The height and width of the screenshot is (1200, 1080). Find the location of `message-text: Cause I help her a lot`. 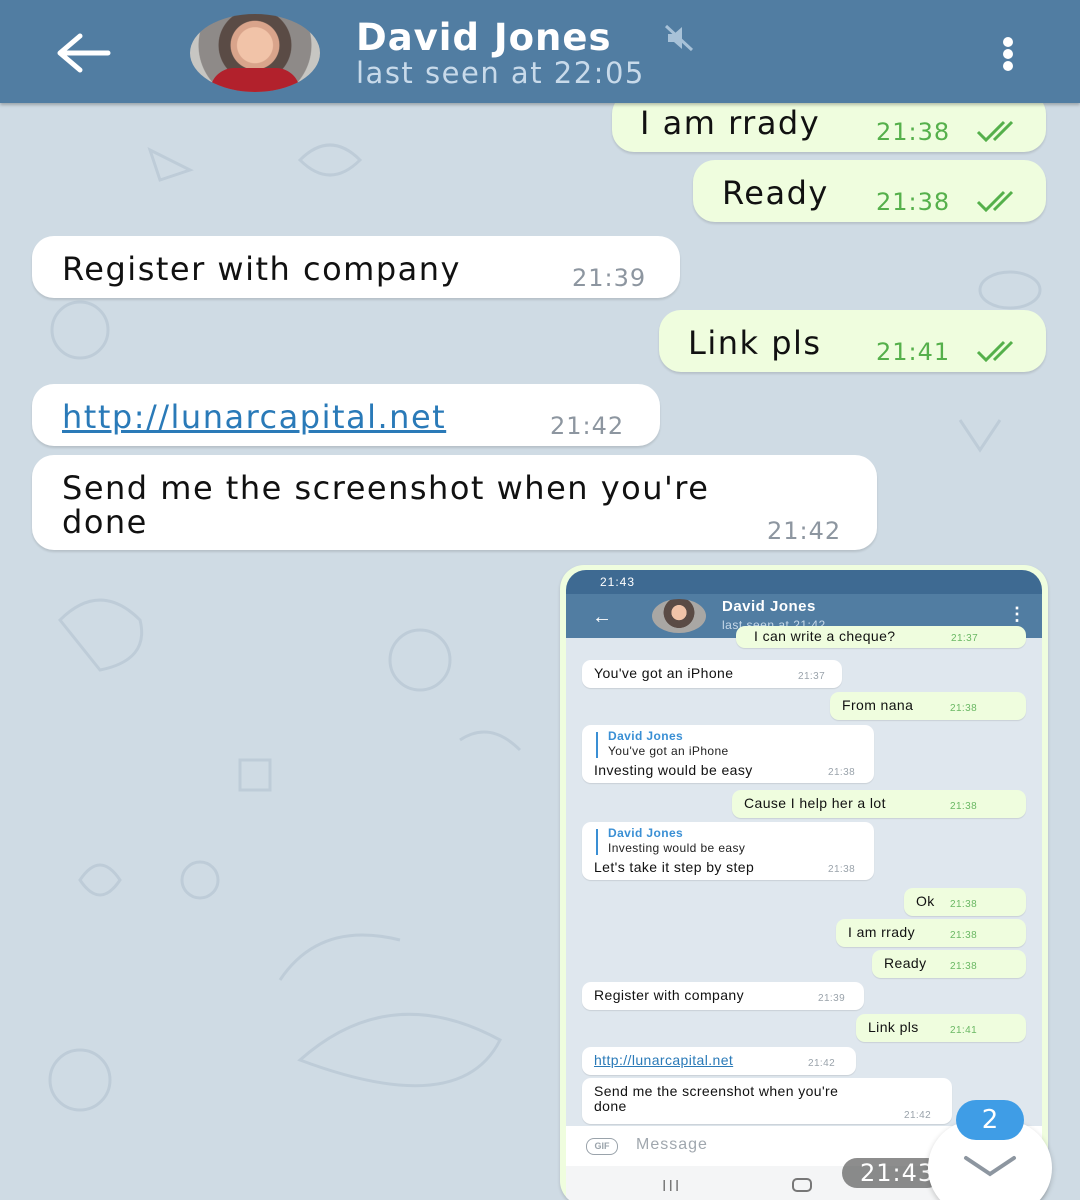

message-text: Cause I help her a lot is located at coordinates (815, 803).